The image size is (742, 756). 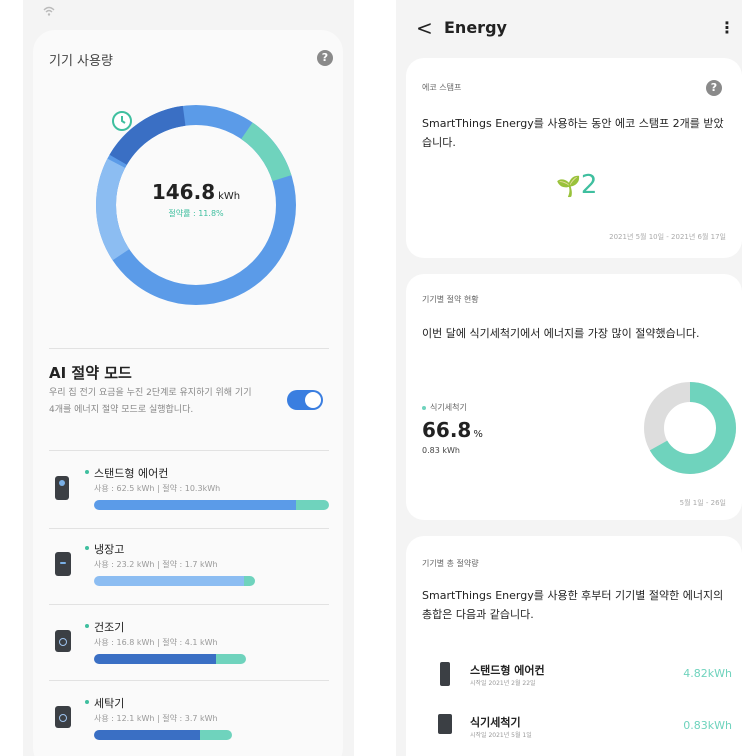 What do you see at coordinates (568, 186) in the screenshot?
I see `sprout-icon: 🌱` at bounding box center [568, 186].